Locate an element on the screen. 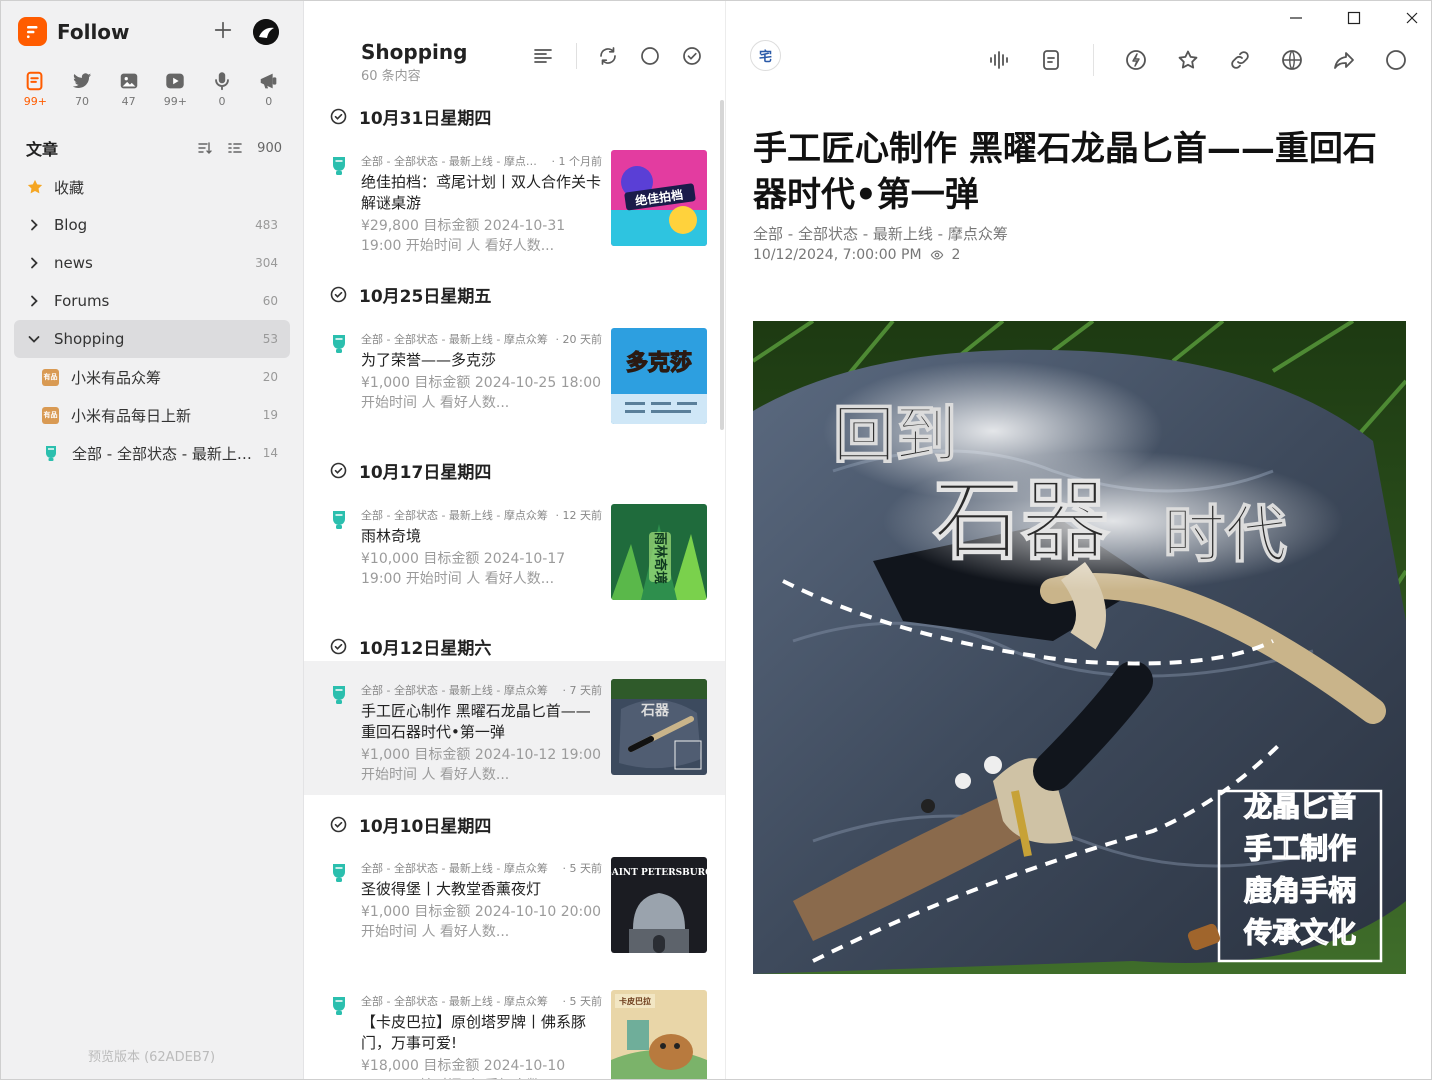 The height and width of the screenshot is (1080, 1432). sidebar-item-label: 小米有品每日上新 is located at coordinates (131, 415).